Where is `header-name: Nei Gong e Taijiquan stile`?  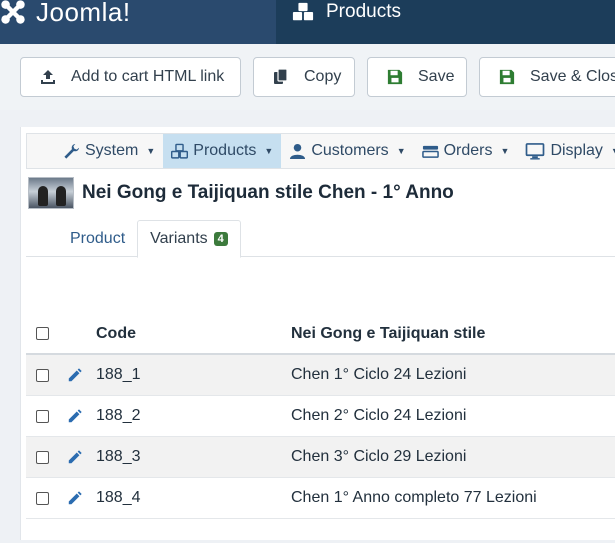 header-name: Nei Gong e Taijiquan stile is located at coordinates (453, 334).